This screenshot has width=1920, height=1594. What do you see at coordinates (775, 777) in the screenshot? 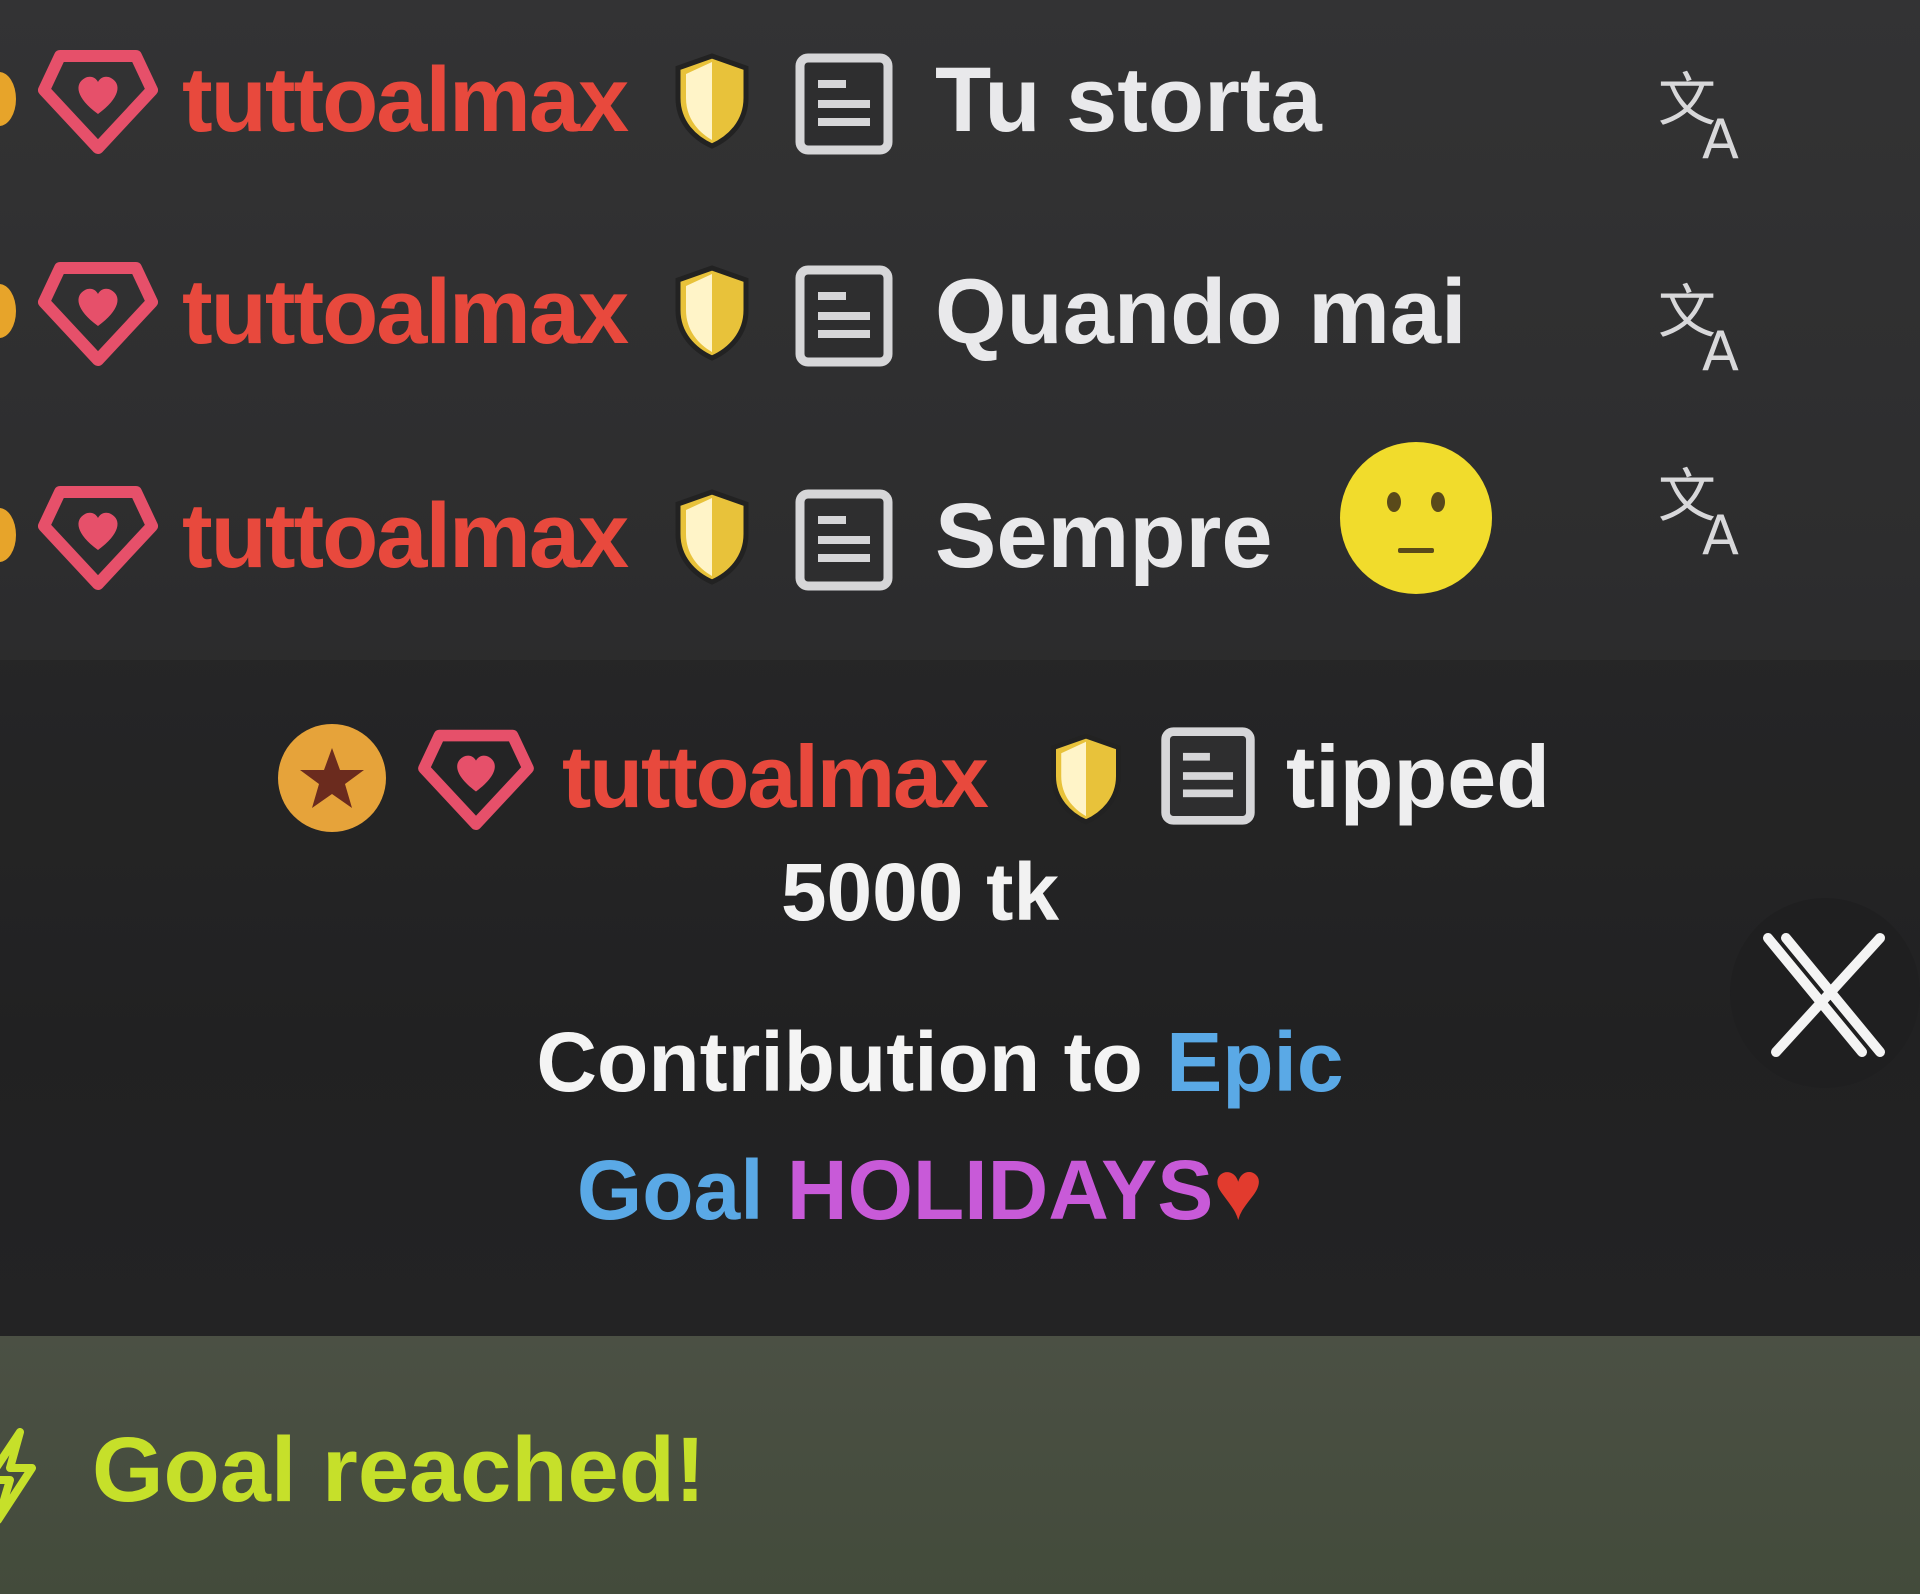
I see `tip-username: tuttoalmax` at bounding box center [775, 777].